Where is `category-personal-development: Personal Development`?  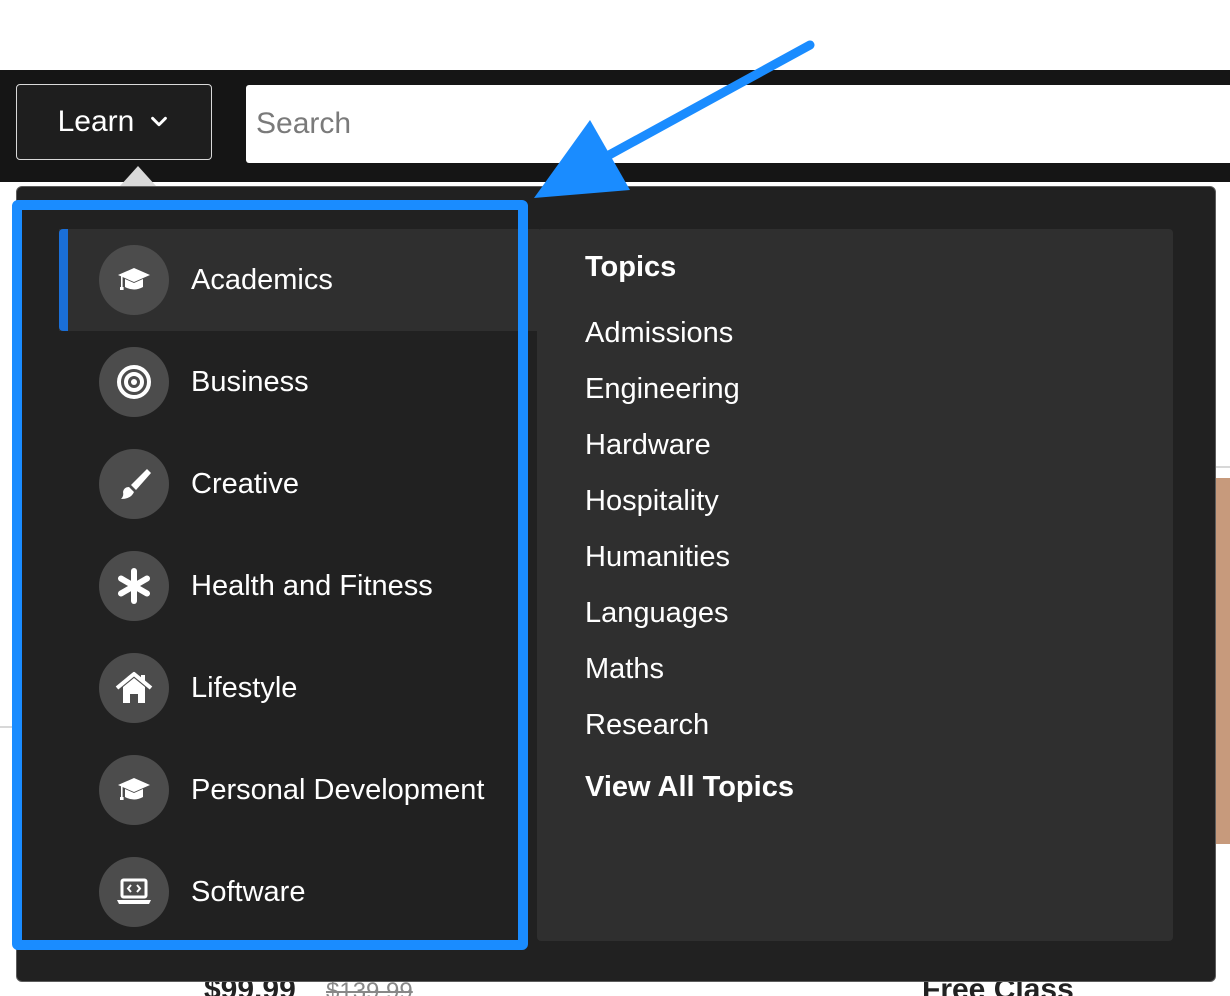
category-personal-development: Personal Development is located at coordinates (299, 790).